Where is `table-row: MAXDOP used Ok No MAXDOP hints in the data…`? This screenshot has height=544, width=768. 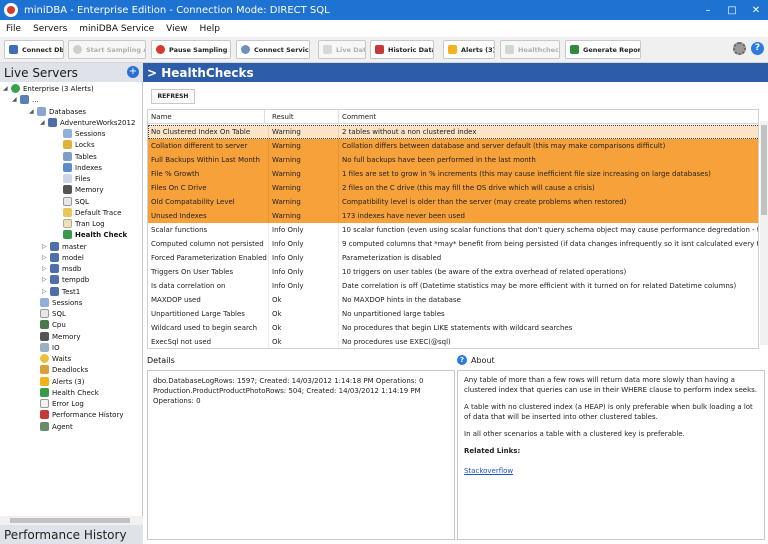 table-row: MAXDOP used Ok No MAXDOP hints in the data… is located at coordinates (453, 300).